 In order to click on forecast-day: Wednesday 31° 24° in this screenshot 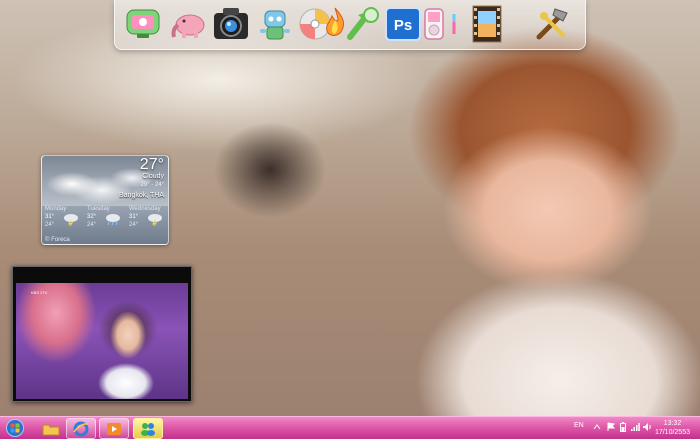, I will do `click(147, 219)`.